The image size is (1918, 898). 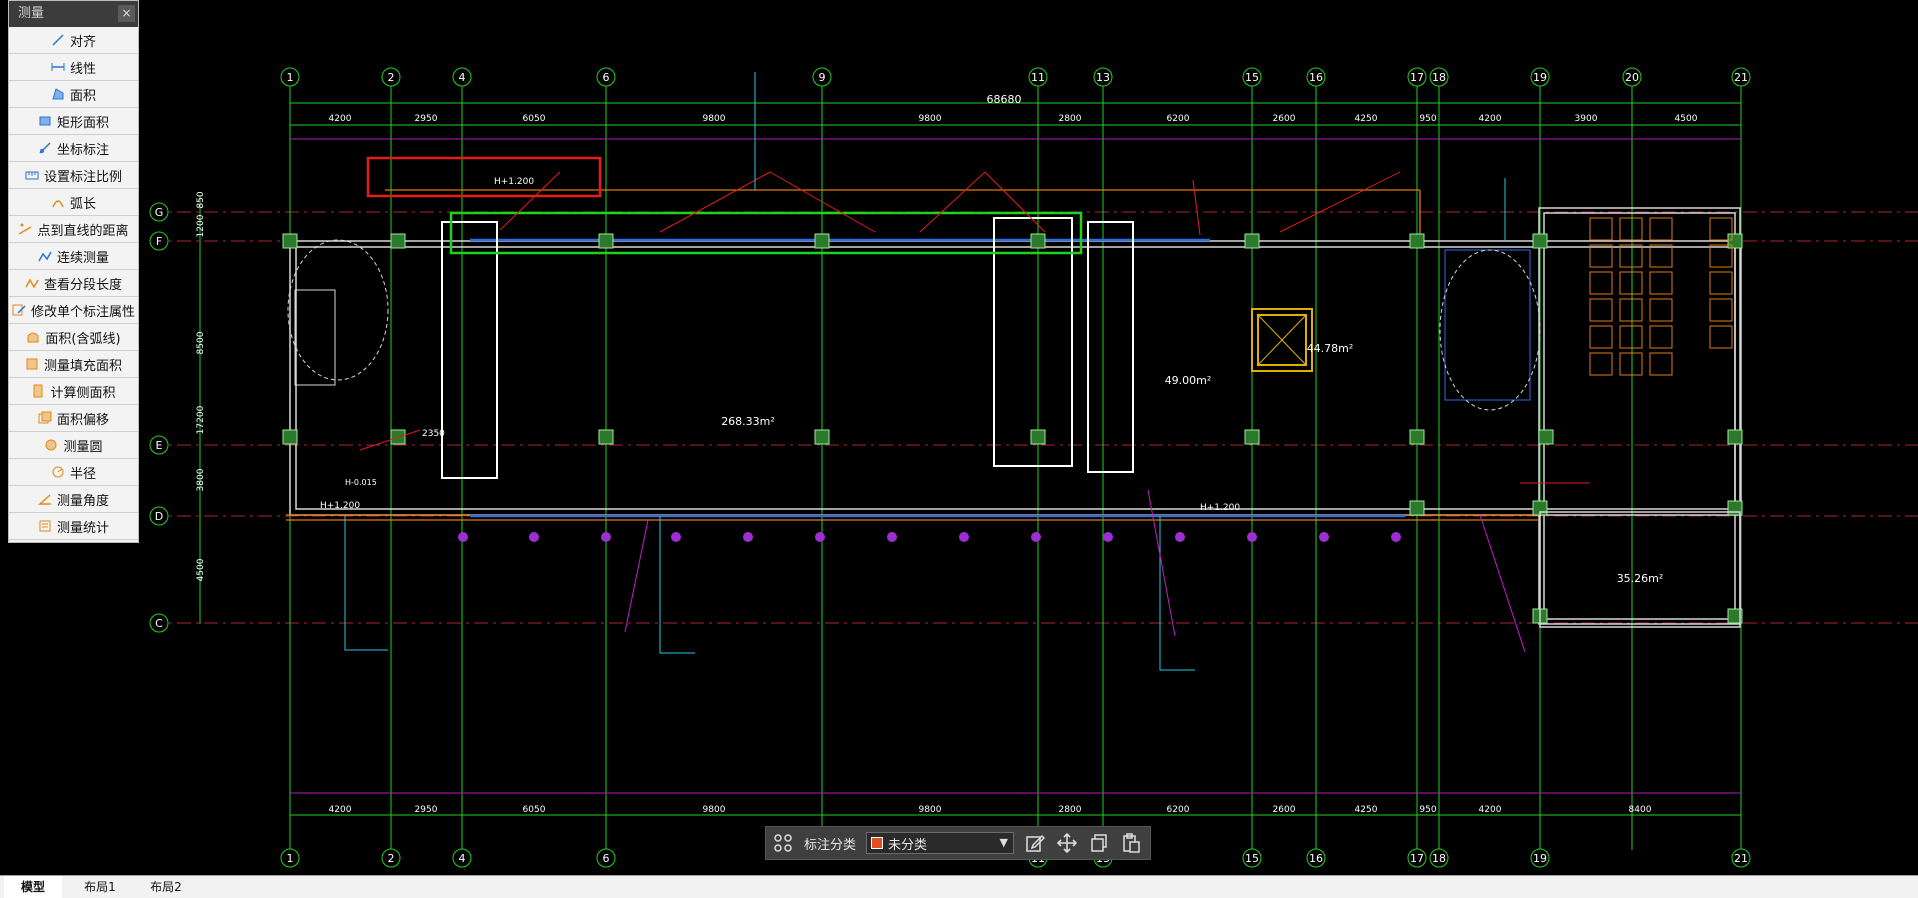 I want to click on tab-layout-2: 布局2, so click(x=166, y=887).